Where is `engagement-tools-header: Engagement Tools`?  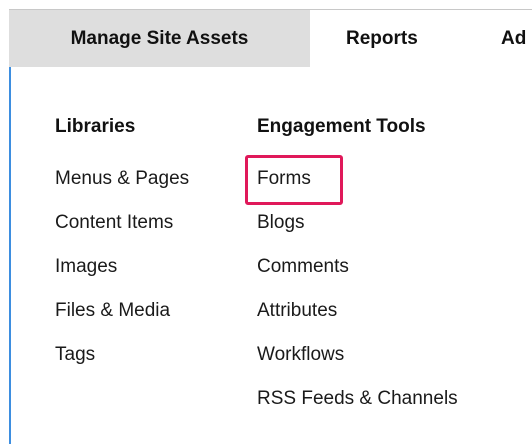
engagement-tools-header: Engagement Tools is located at coordinates (341, 126).